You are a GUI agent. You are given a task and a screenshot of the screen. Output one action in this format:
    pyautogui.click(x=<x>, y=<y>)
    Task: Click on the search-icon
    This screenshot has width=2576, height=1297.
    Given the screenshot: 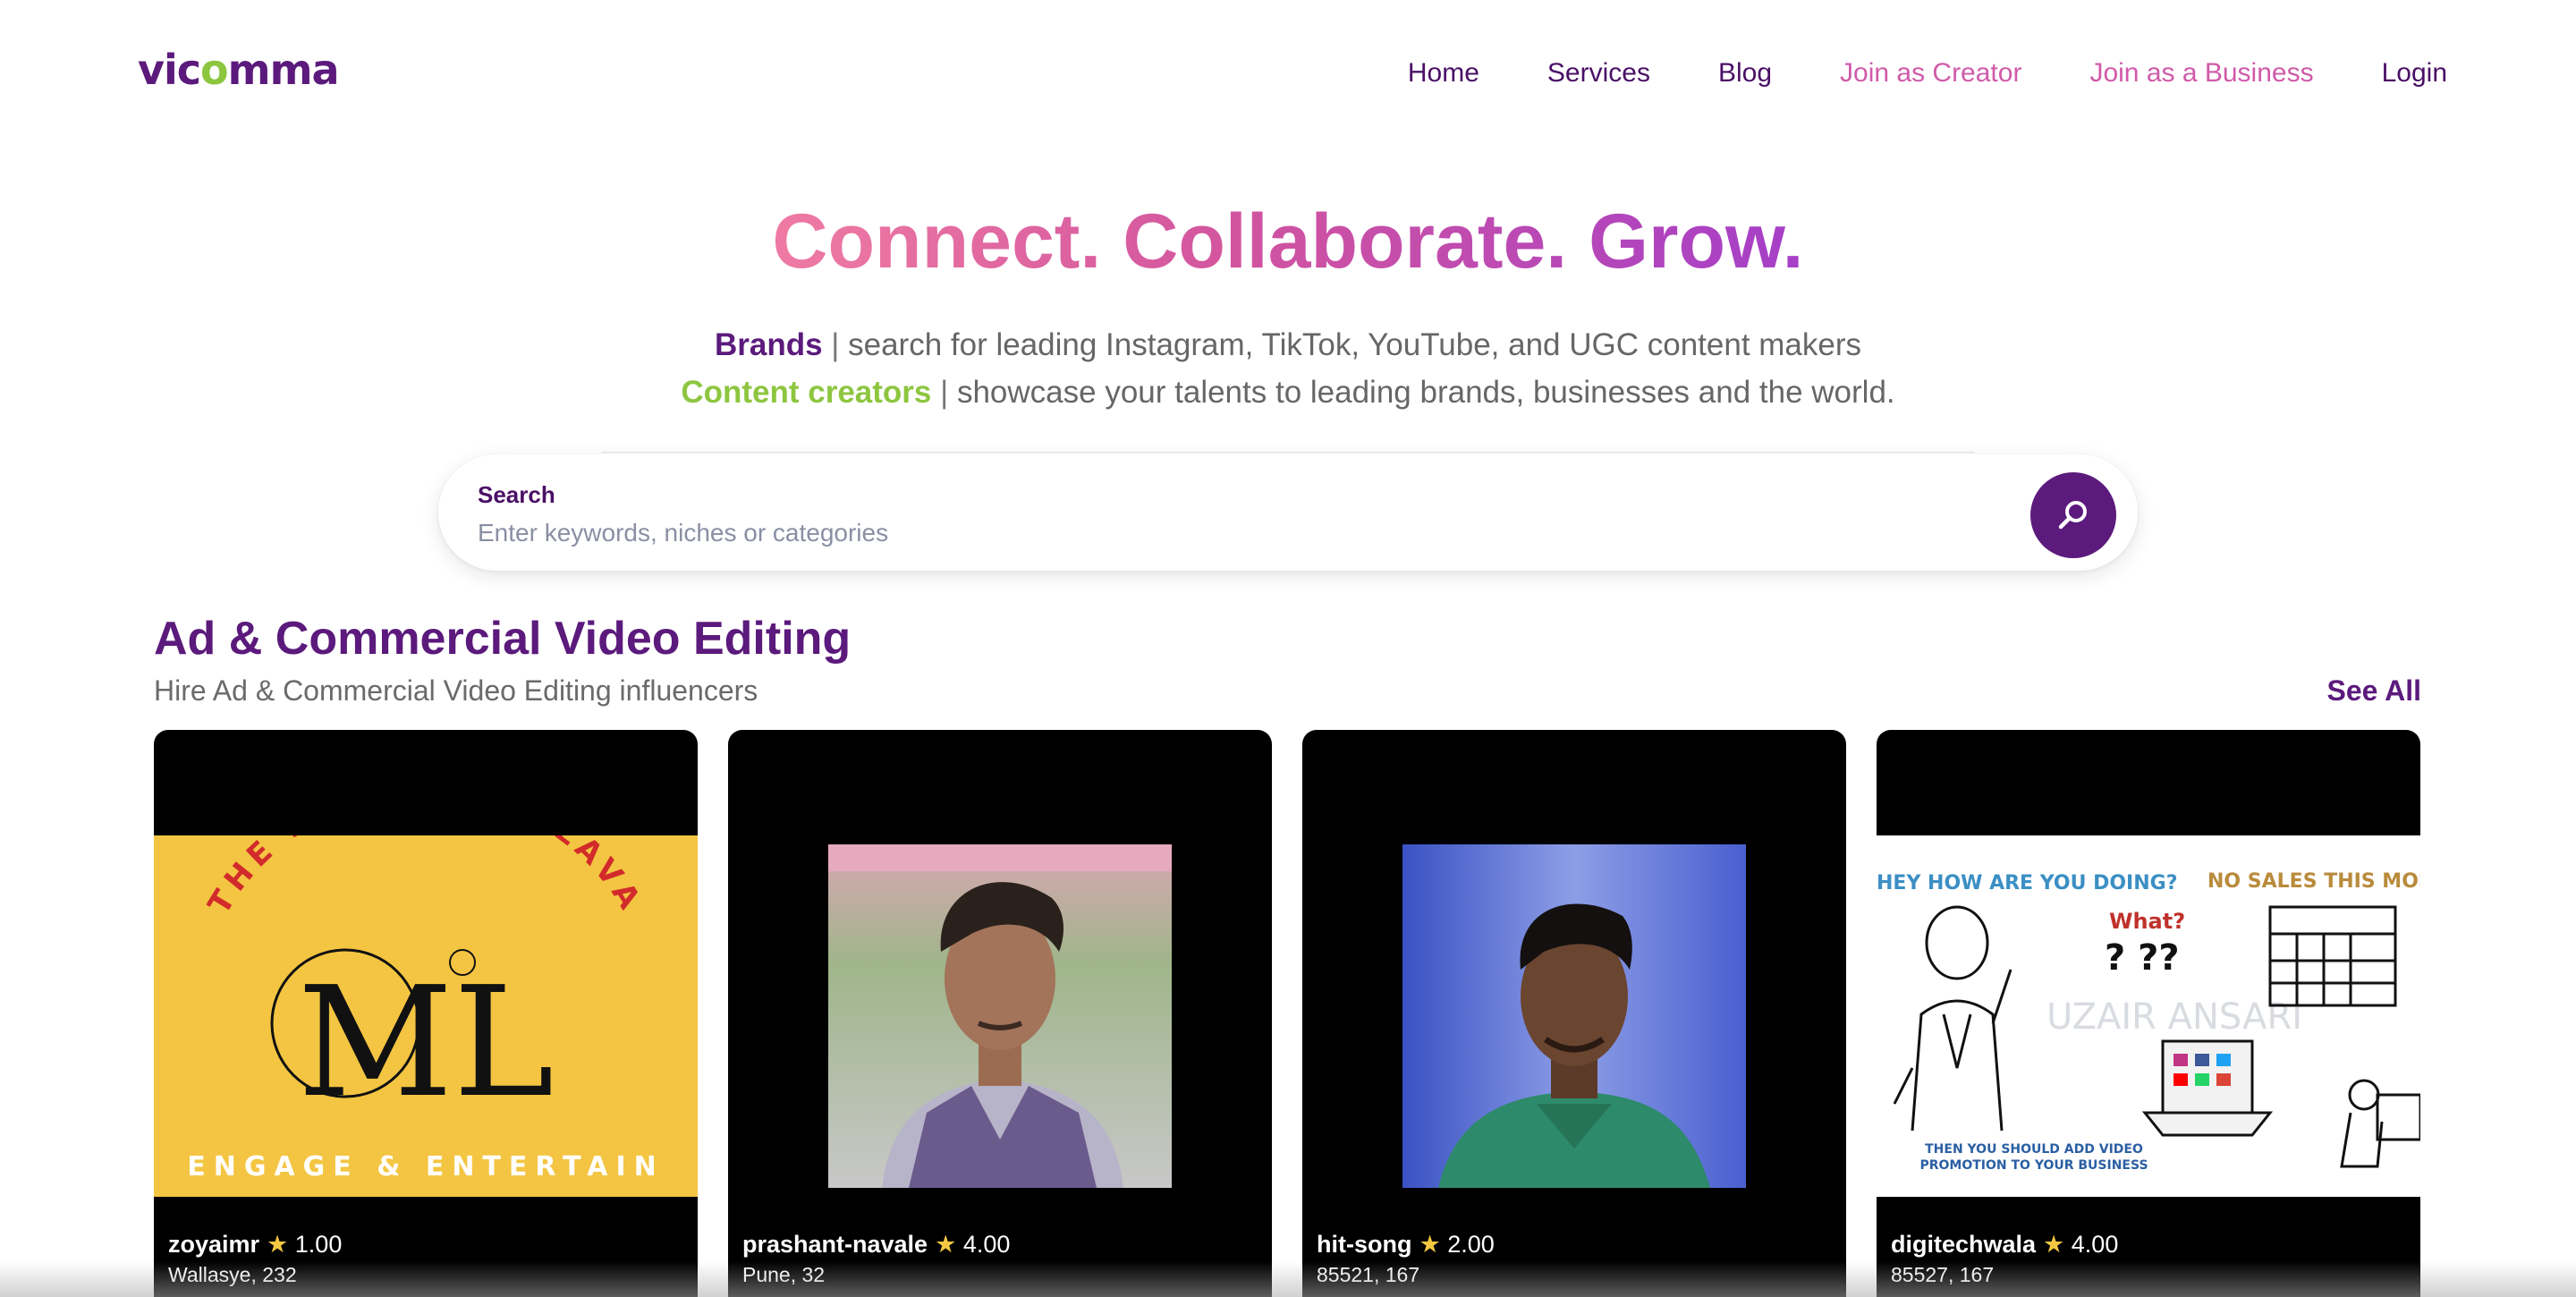 What is the action you would take?
    pyautogui.click(x=2072, y=516)
    